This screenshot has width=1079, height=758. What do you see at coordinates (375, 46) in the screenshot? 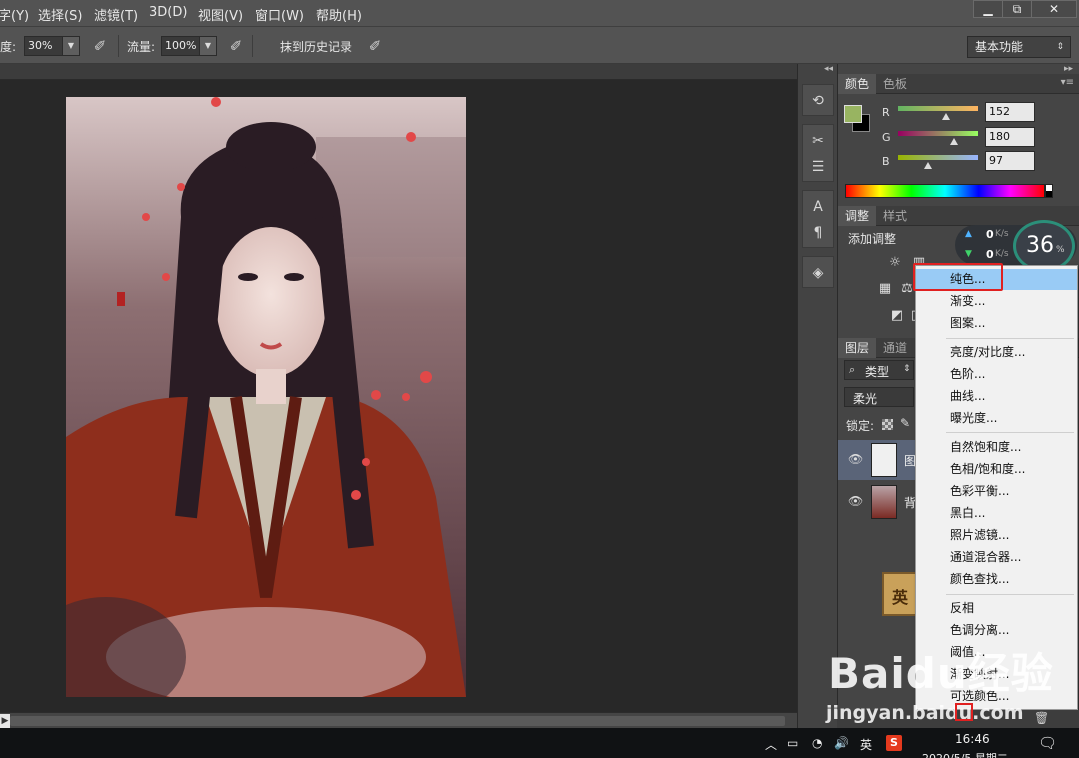
I see `pressure-size-icon: ✐` at bounding box center [375, 46].